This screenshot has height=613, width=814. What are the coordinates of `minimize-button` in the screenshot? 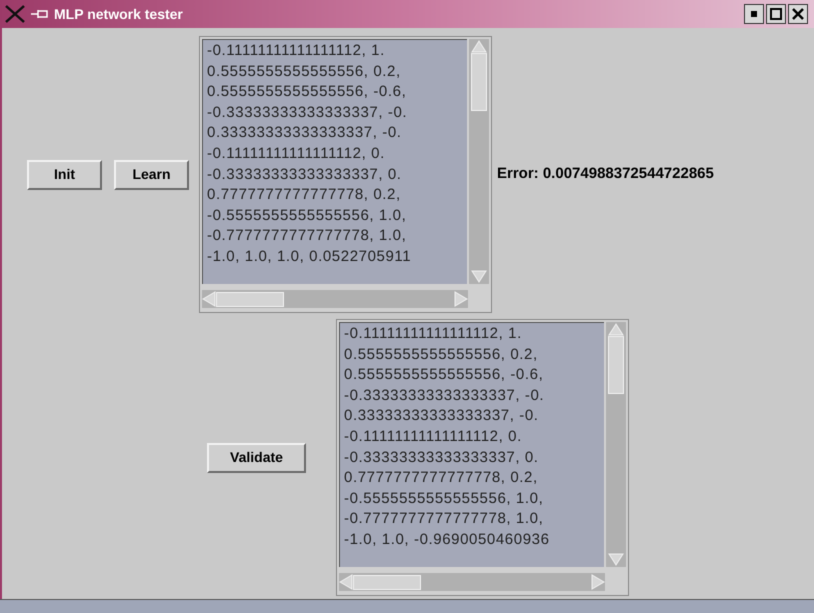 It's located at (754, 14).